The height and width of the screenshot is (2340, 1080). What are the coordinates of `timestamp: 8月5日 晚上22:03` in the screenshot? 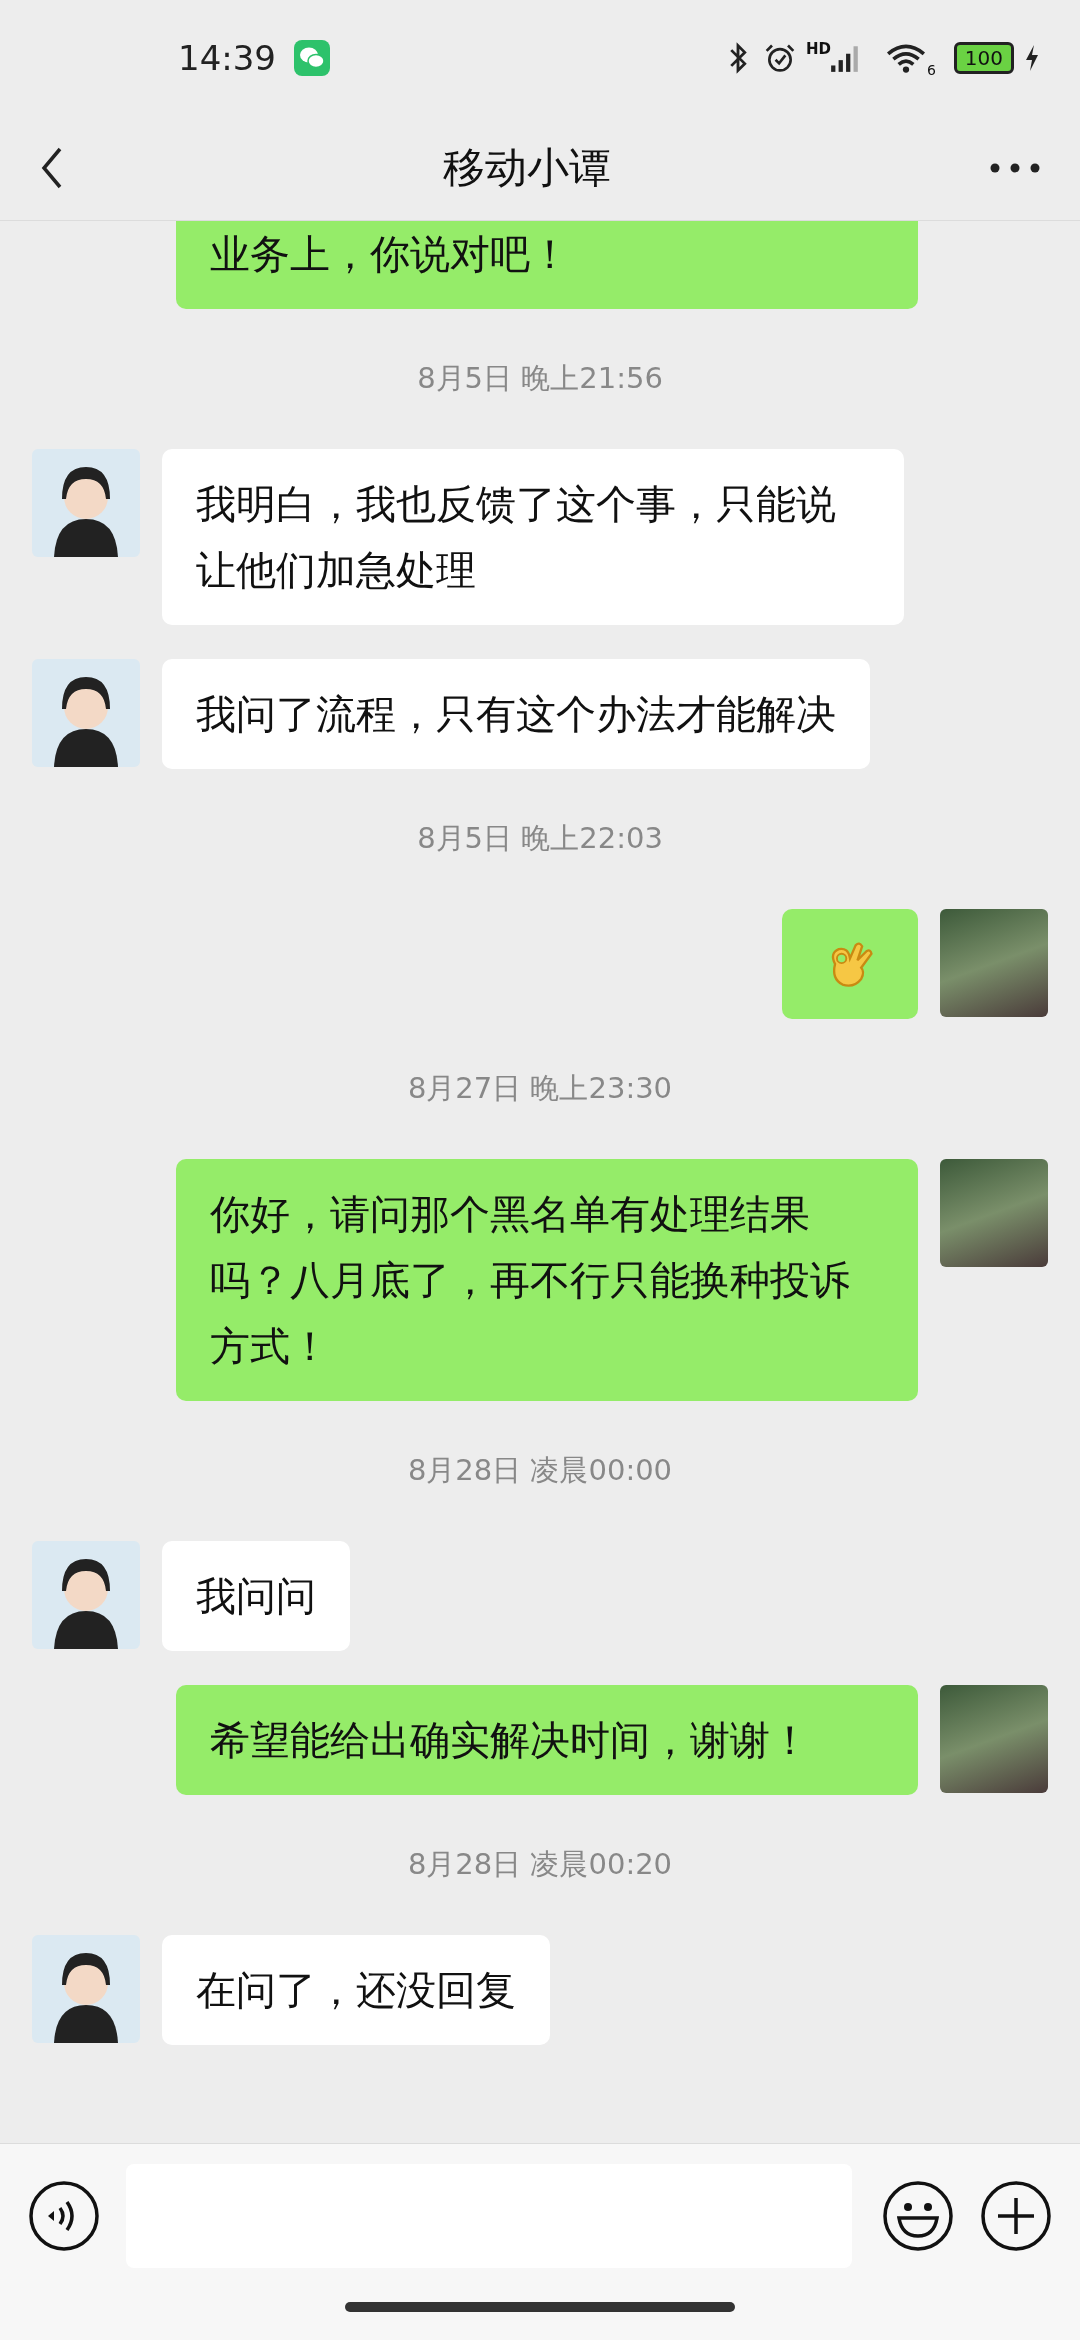 It's located at (540, 838).